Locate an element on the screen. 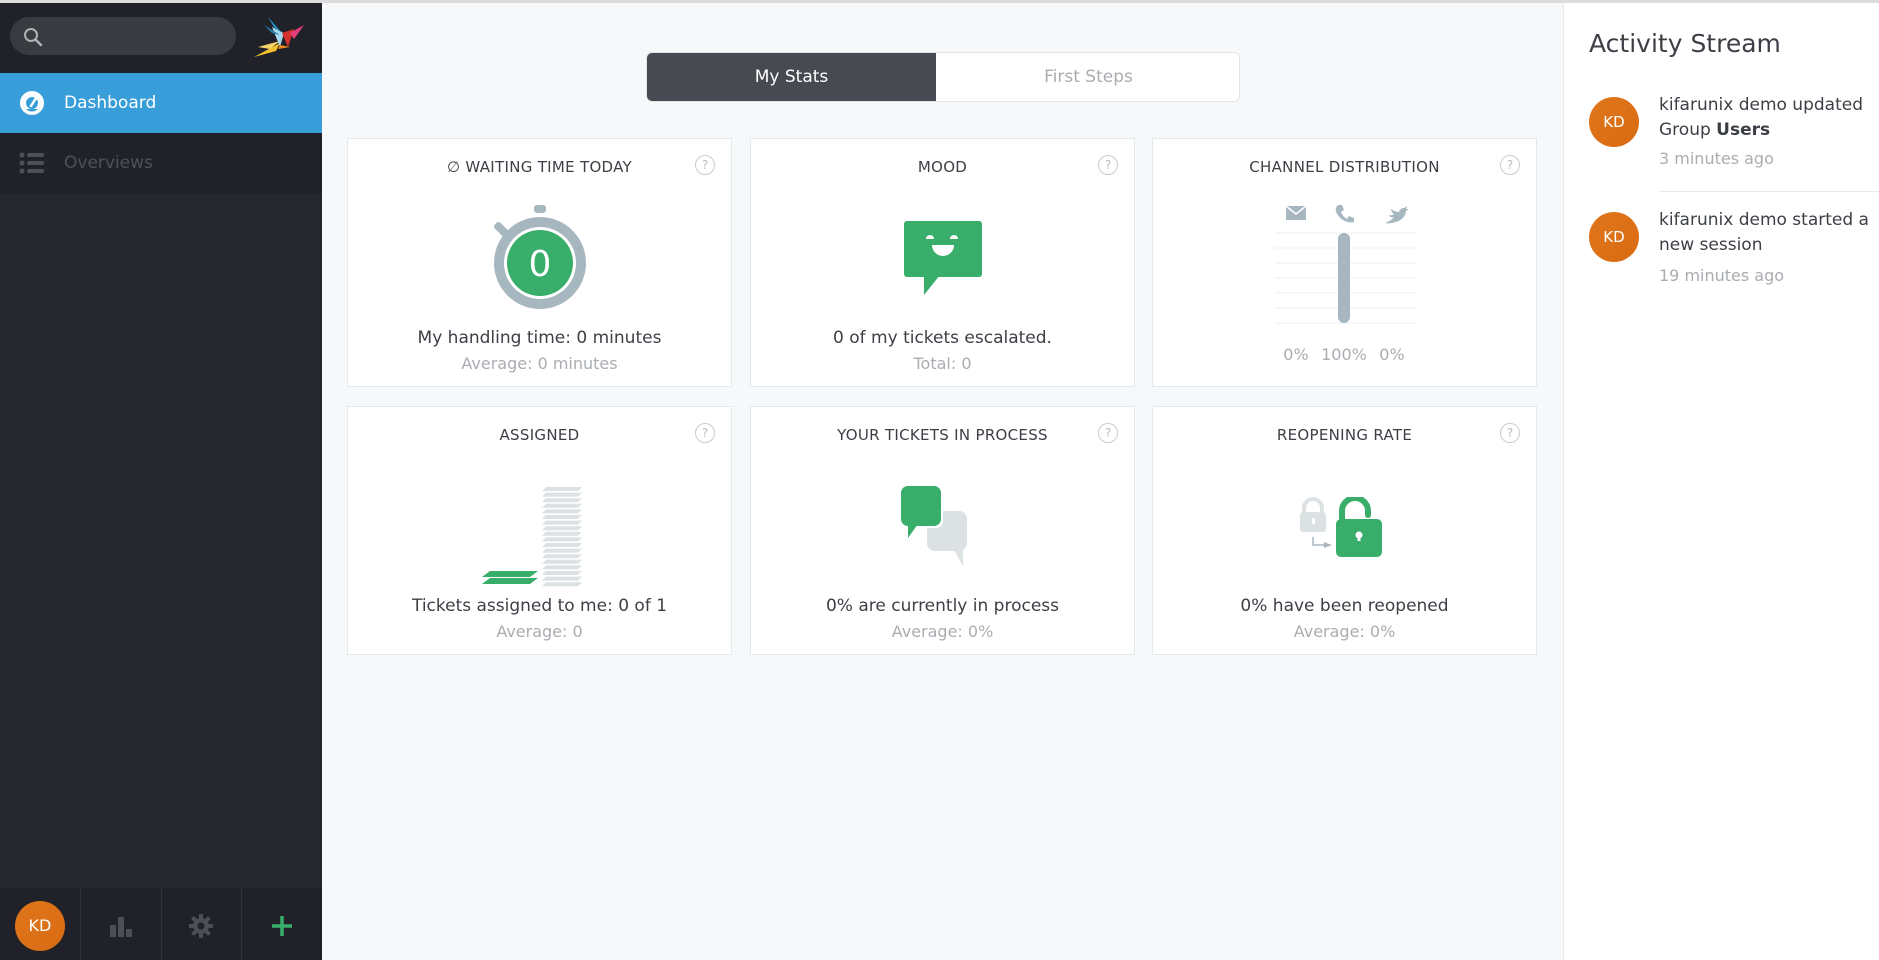 This screenshot has width=1879, height=960. channel-label-twitter: 0% is located at coordinates (1391, 353).